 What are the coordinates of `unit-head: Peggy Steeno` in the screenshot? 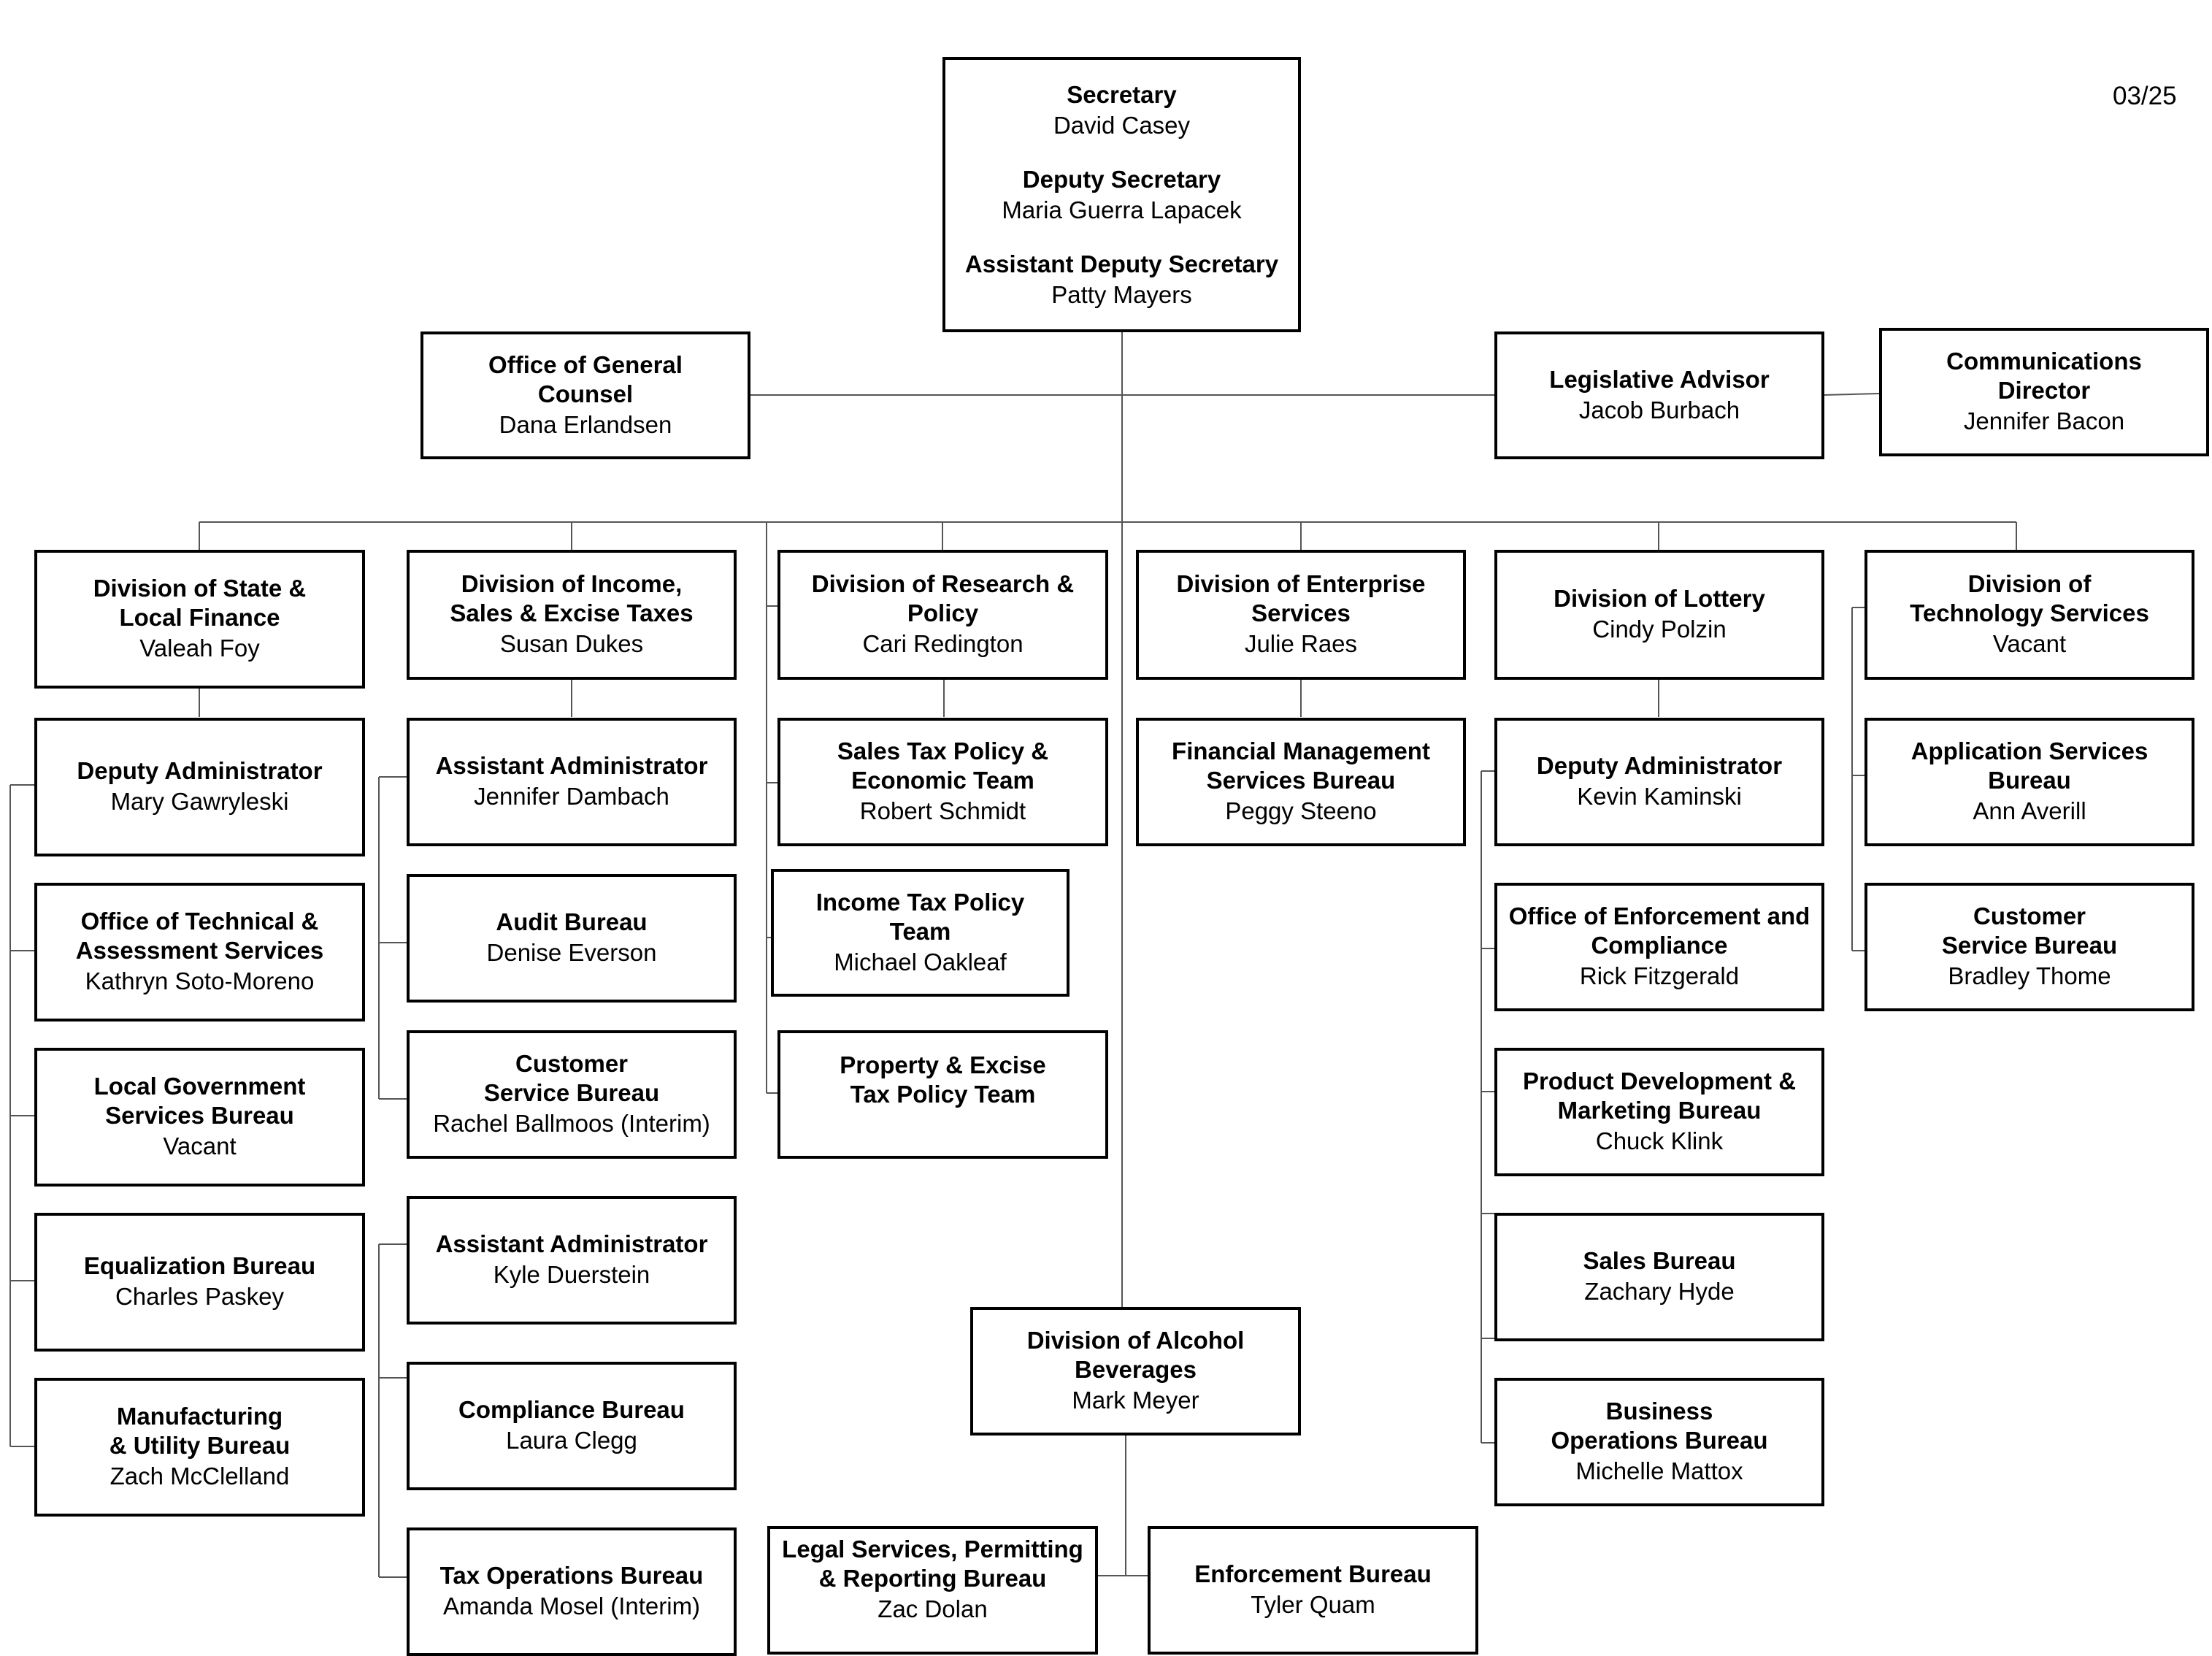 It's located at (1301, 810).